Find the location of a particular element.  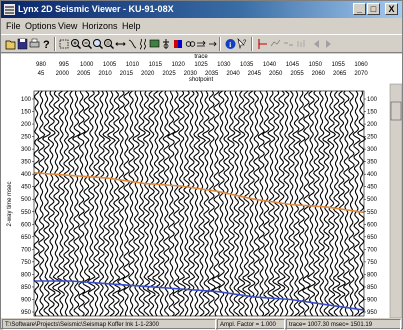

zoom-fit-icon is located at coordinates (108, 44).